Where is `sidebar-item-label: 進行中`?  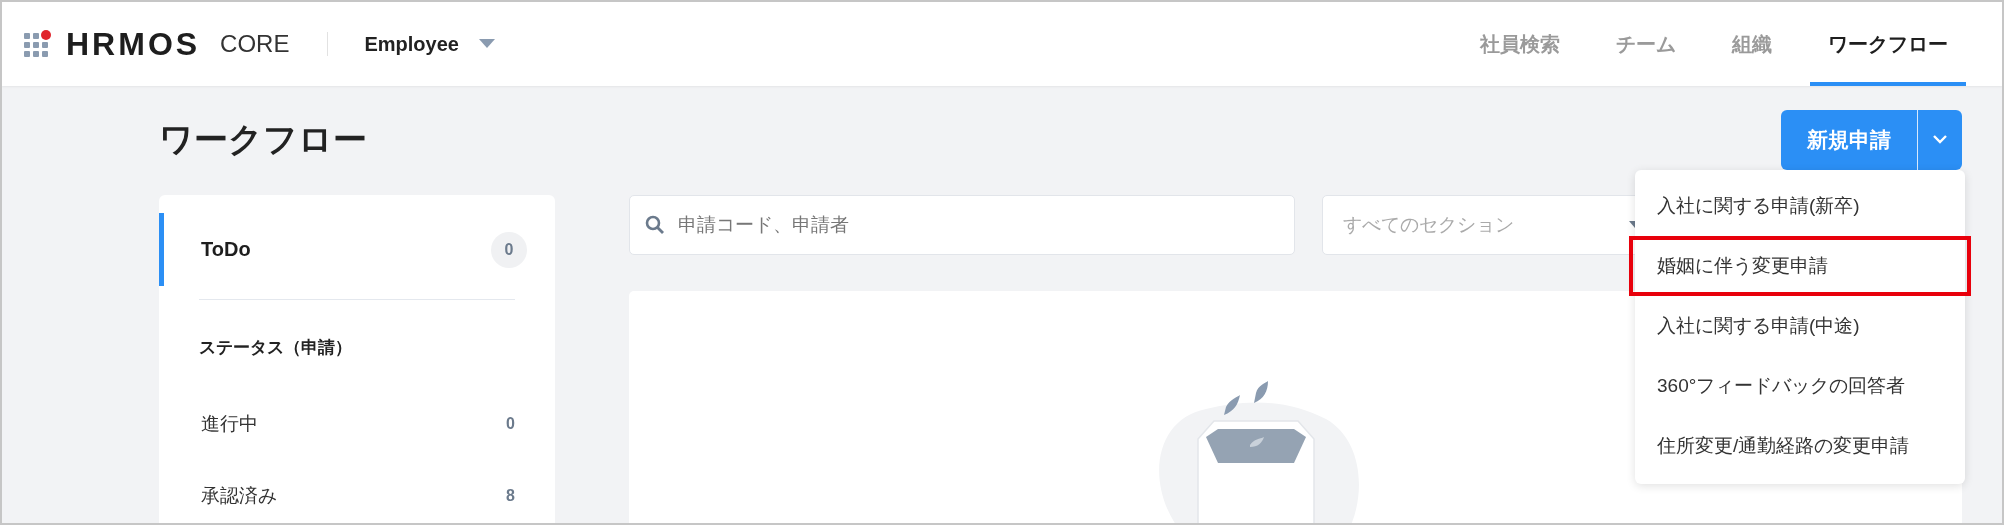 sidebar-item-label: 進行中 is located at coordinates (229, 424).